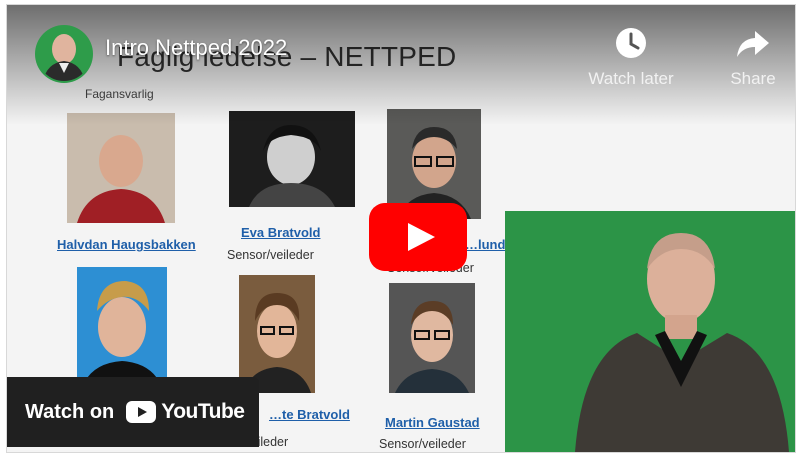 The width and height of the screenshot is (798, 455). I want to click on watch-on-youtube-button: Watch on YouTube, so click(133, 412).